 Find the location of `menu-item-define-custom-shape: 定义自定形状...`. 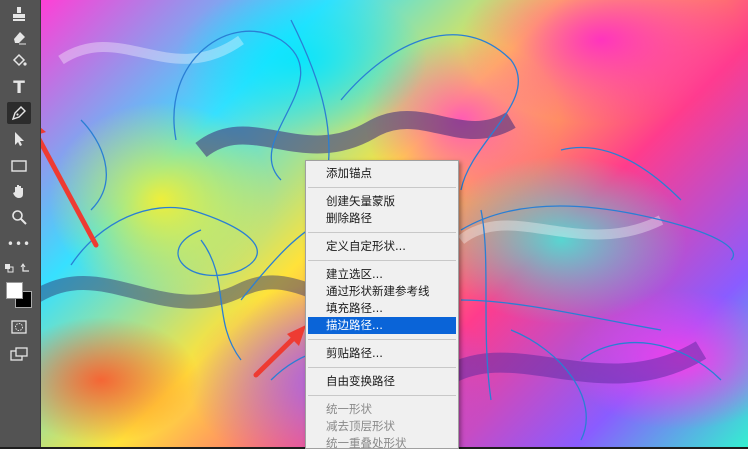

menu-item-define-custom-shape: 定义自定形状... is located at coordinates (382, 246).